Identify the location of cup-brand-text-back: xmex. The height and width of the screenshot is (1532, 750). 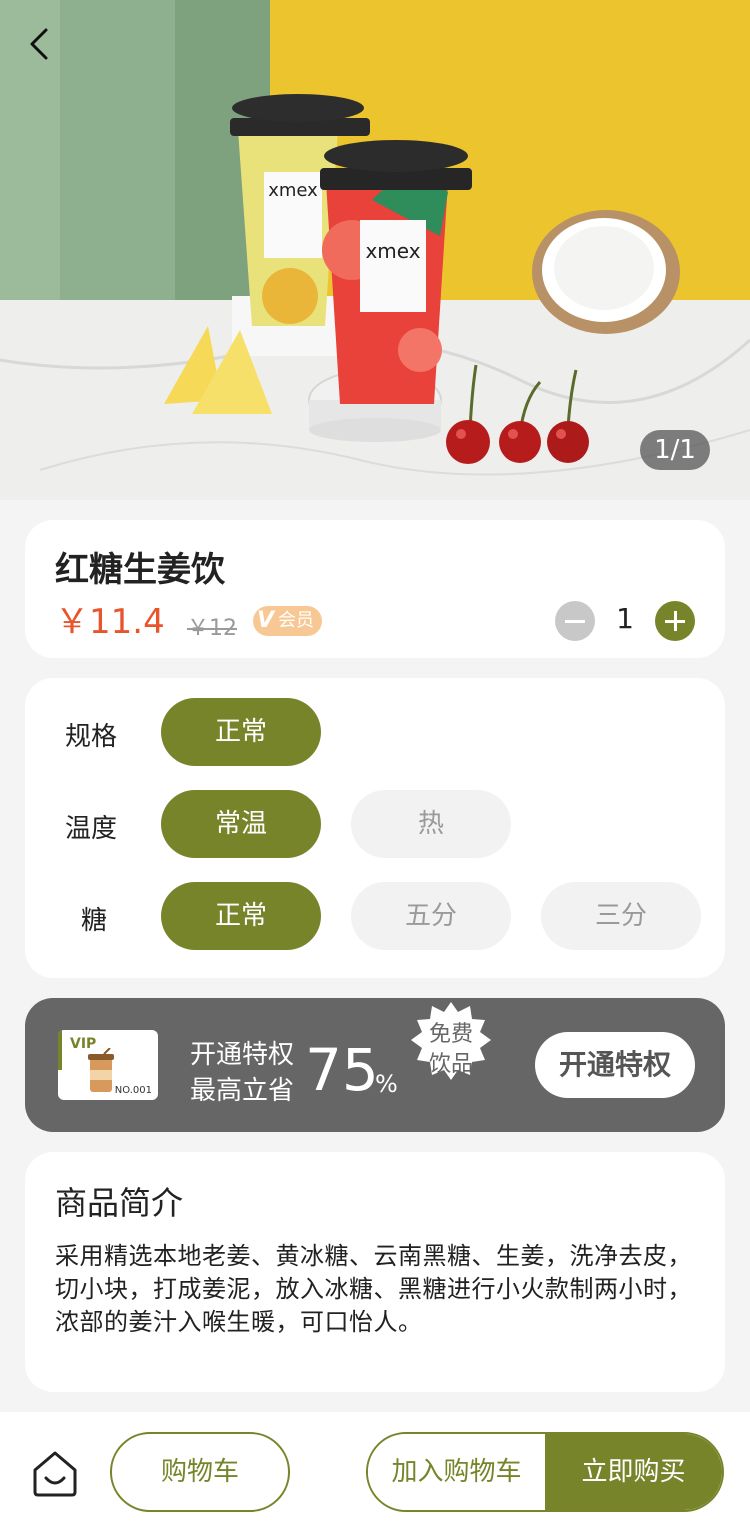
(293, 190).